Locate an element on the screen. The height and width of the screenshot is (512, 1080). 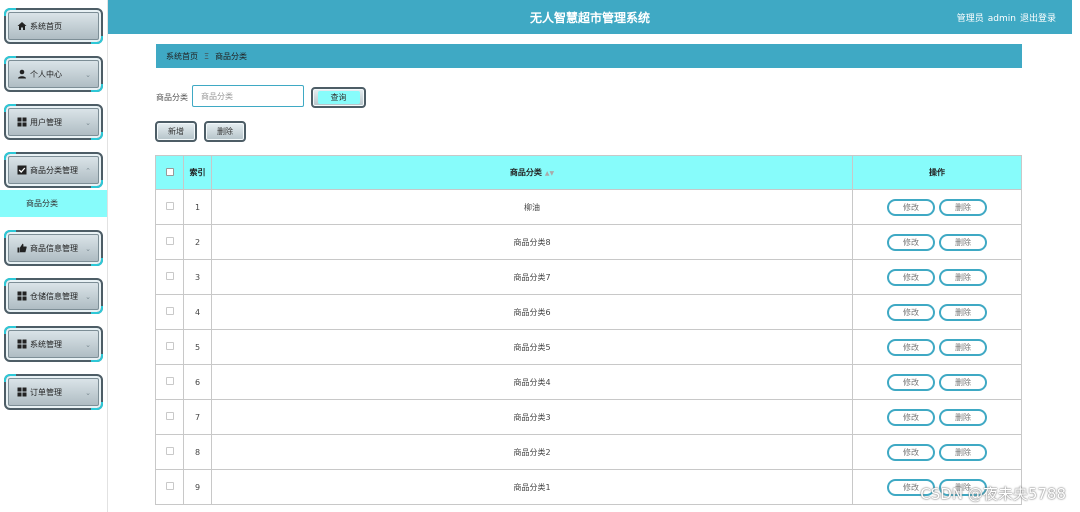
table-header-row: 索引 商品分类 ▲▼ 操作 is located at coordinates (588, 172).